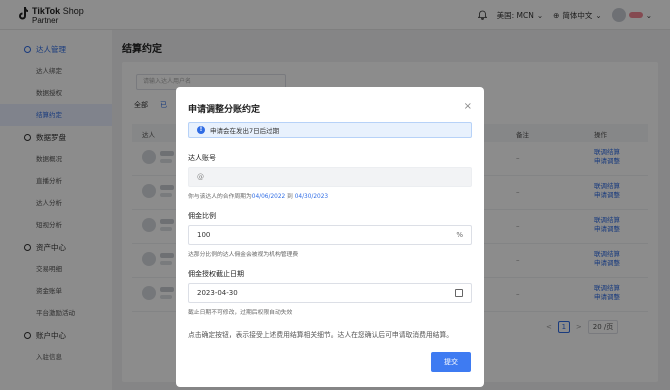 The height and width of the screenshot is (390, 670). I want to click on info-icon: !, so click(201, 130).